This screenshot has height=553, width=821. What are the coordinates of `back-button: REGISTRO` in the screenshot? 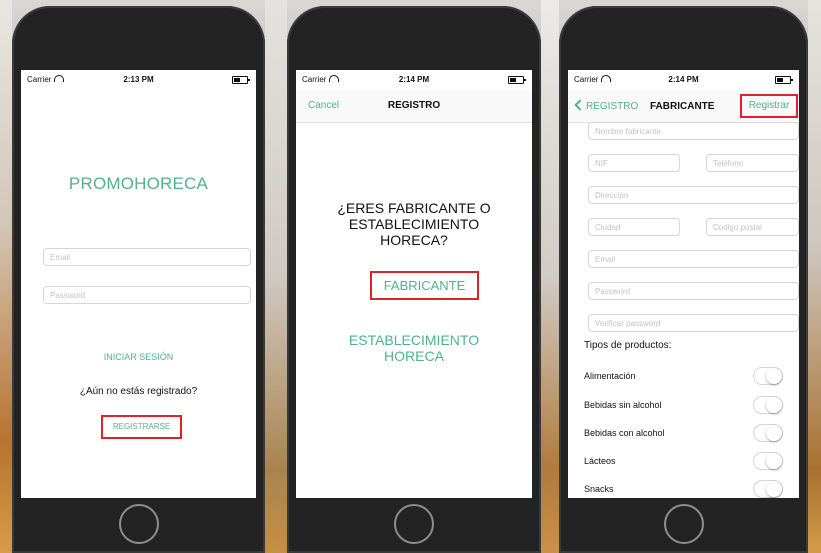 It's located at (606, 105).